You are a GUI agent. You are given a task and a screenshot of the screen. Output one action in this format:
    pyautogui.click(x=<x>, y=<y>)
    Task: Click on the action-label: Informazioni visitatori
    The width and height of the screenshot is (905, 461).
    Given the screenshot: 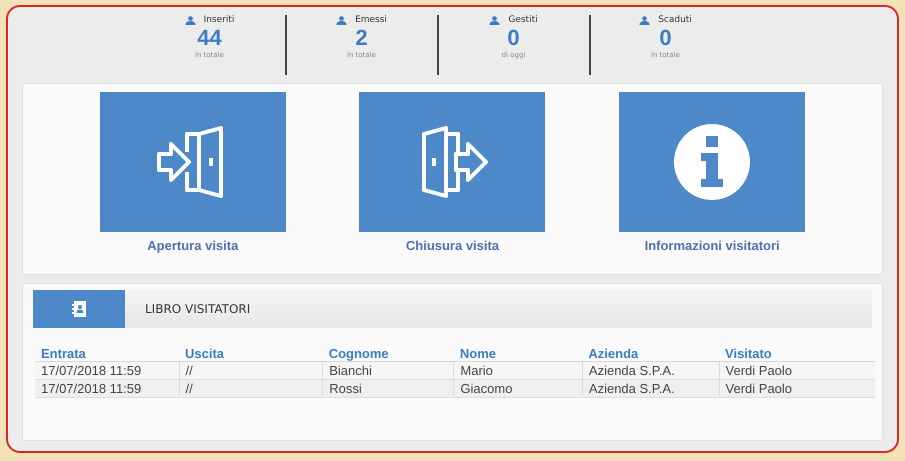 What is the action you would take?
    pyautogui.click(x=712, y=245)
    